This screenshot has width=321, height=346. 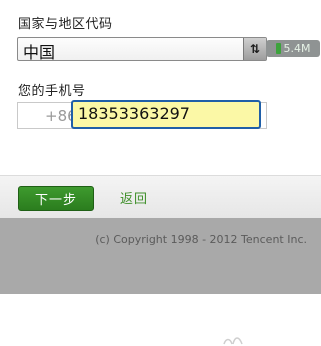 I want to click on decorative-mark-icon, so click(x=233, y=341).